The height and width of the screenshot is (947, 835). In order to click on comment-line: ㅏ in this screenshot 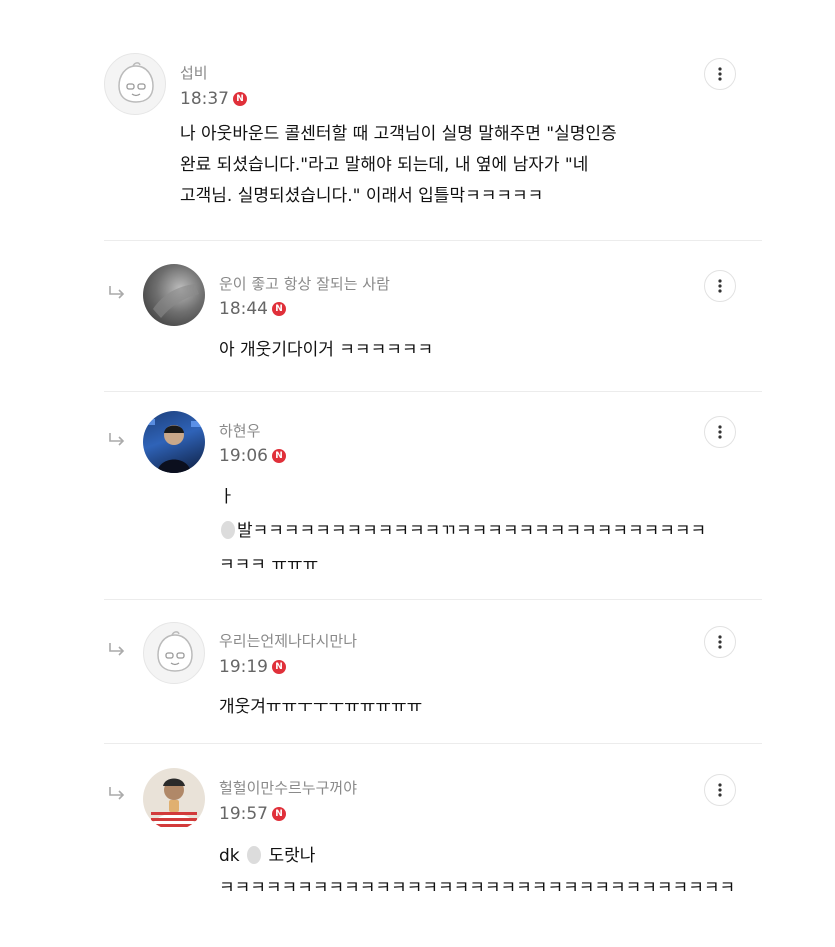, I will do `click(227, 497)`.